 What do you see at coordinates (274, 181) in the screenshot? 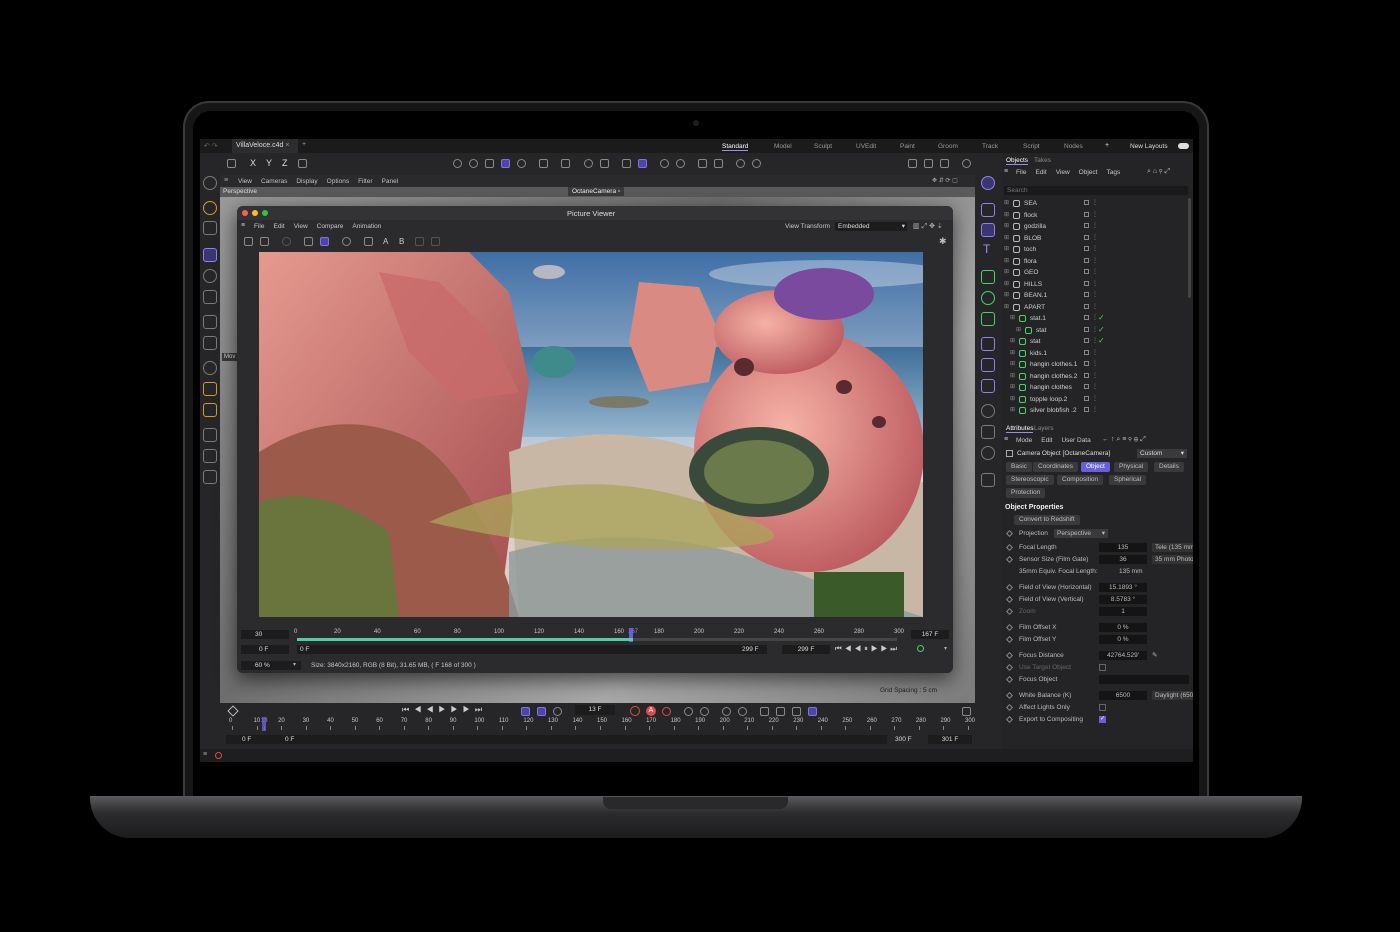
I see `viewport-menu-cameras: Cameras` at bounding box center [274, 181].